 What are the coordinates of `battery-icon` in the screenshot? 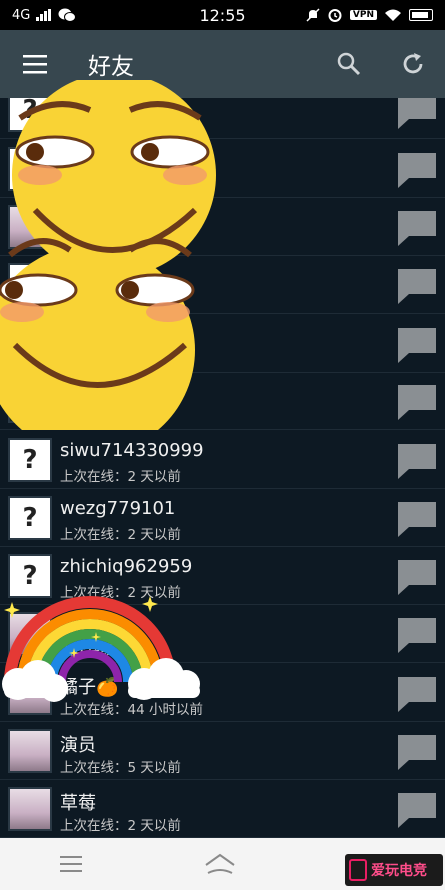 It's located at (421, 15).